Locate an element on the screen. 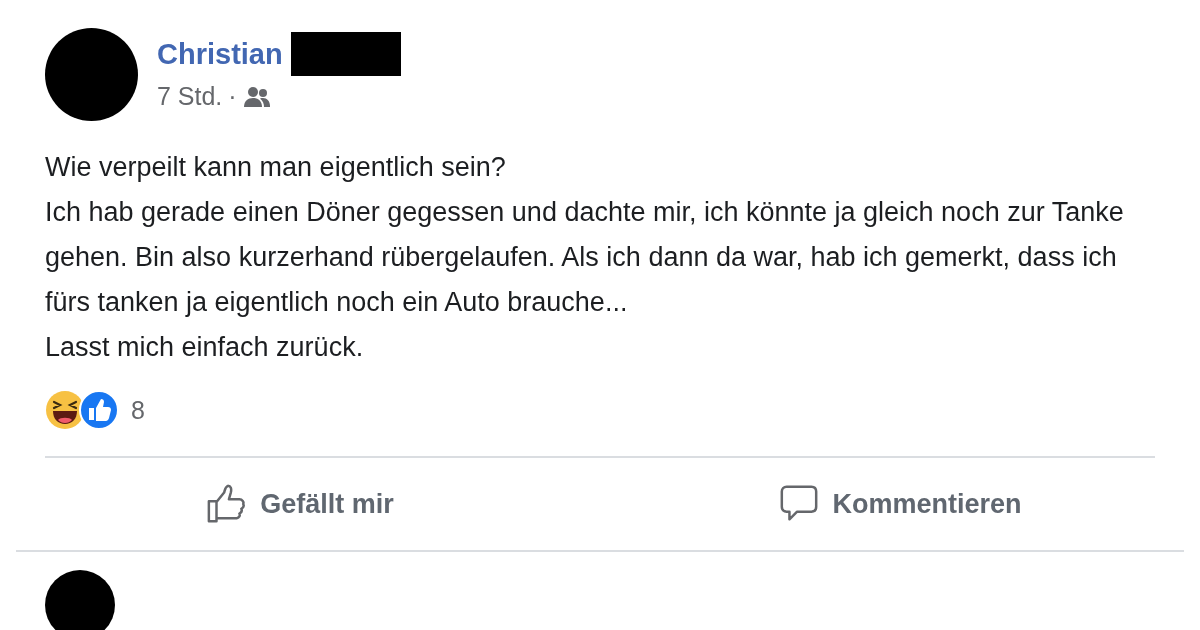  reaction-count: 8 is located at coordinates (138, 410).